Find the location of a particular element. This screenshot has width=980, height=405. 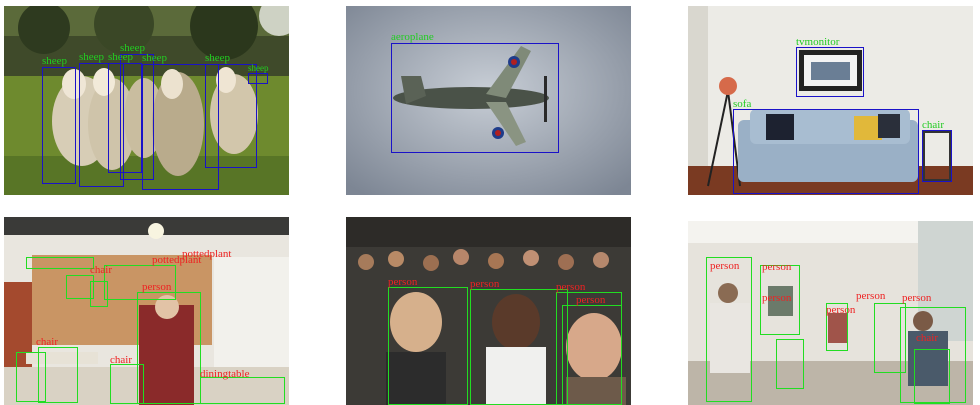

panel-airplane-sky: aeroplane is located at coordinates (488, 100).